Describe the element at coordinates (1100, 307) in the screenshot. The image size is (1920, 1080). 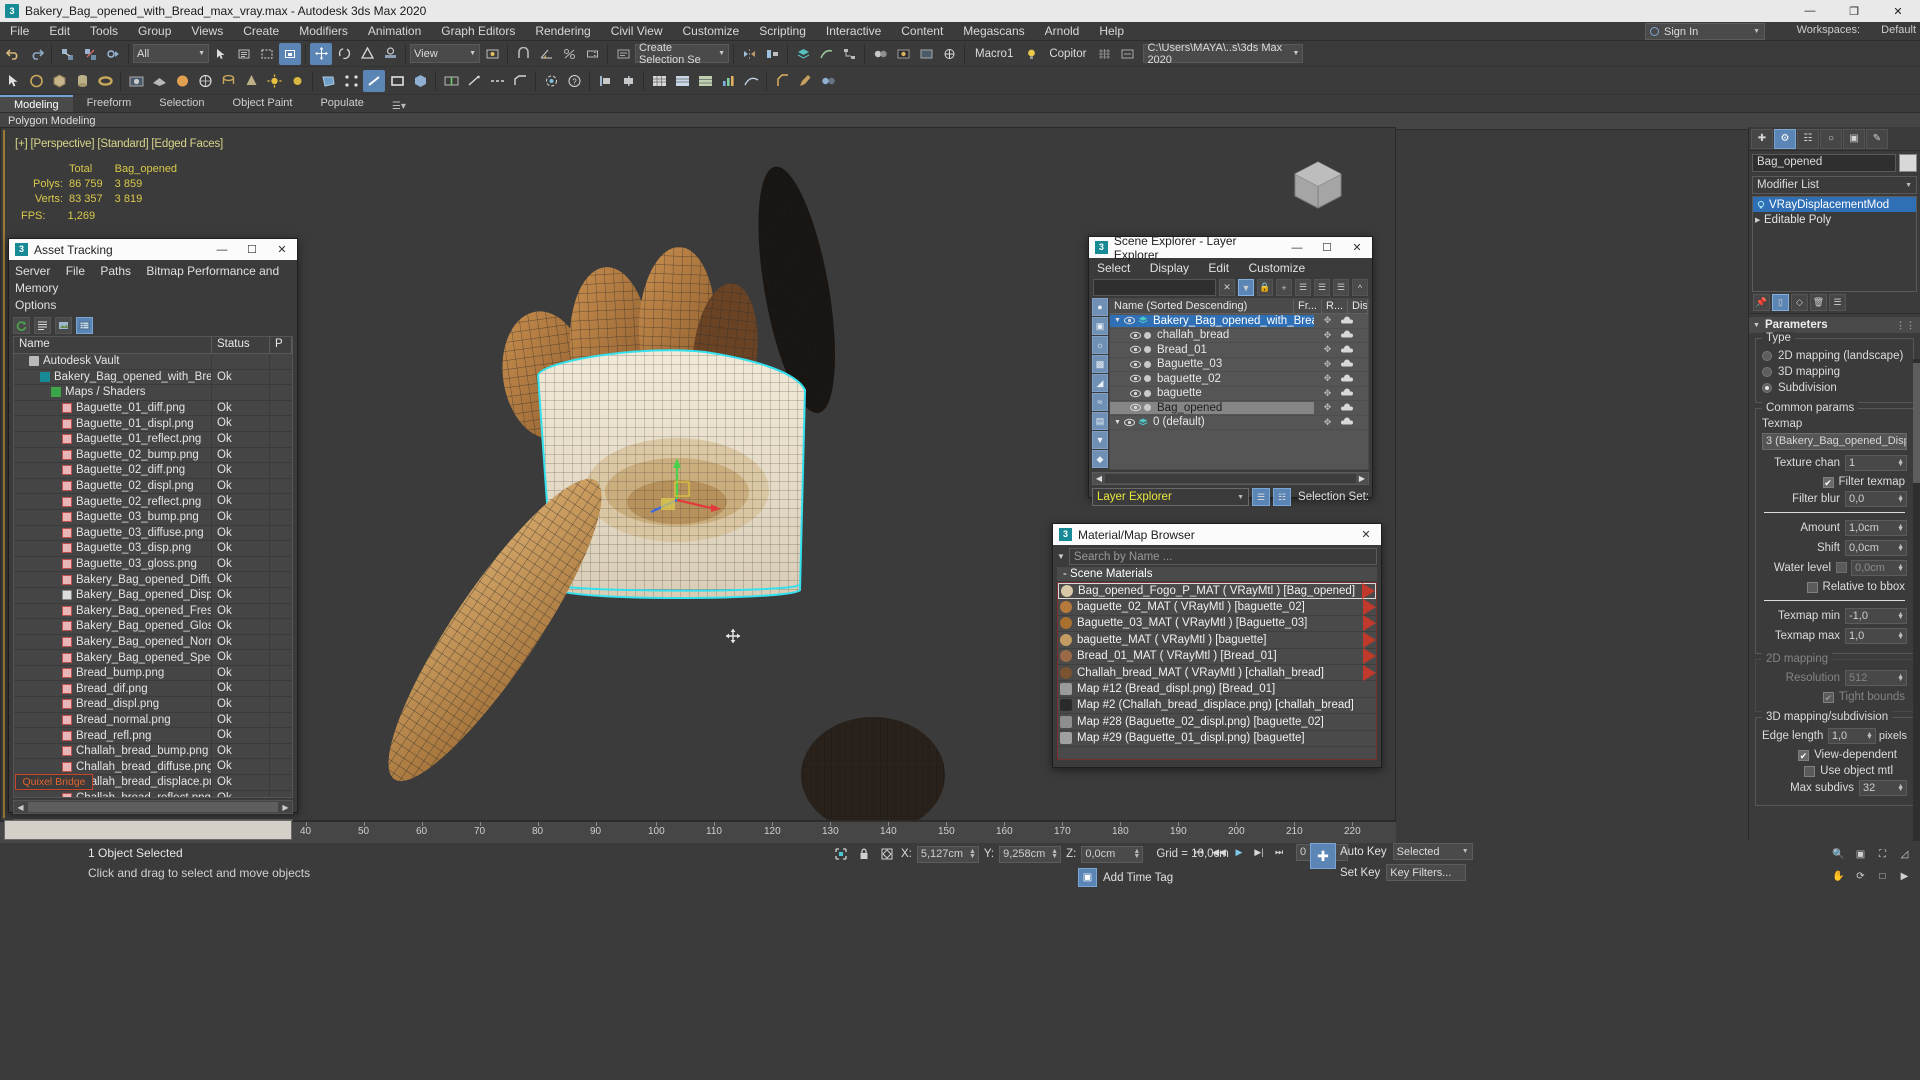
I see `filter-geometry-icon: ●` at that location.